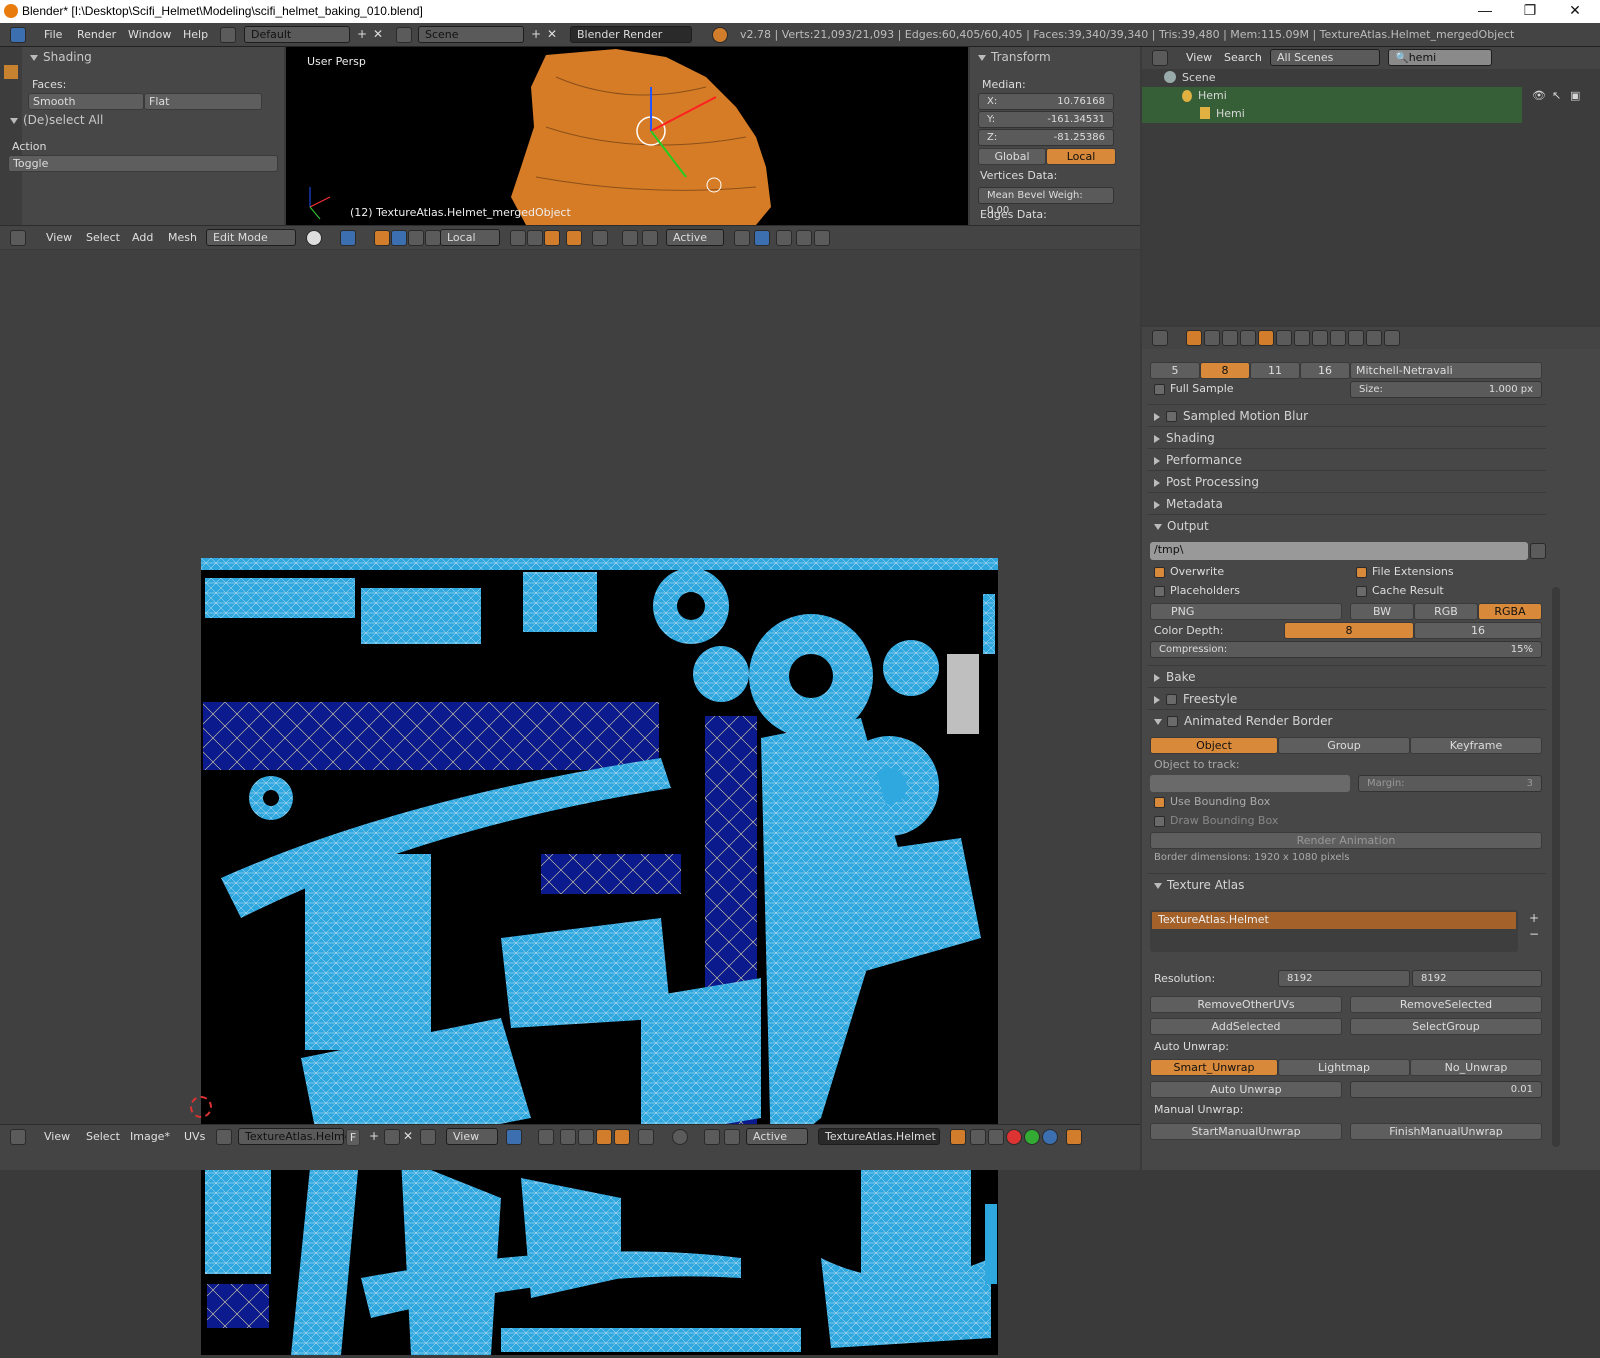  I want to click on limit-selection-icon, so click(574, 238).